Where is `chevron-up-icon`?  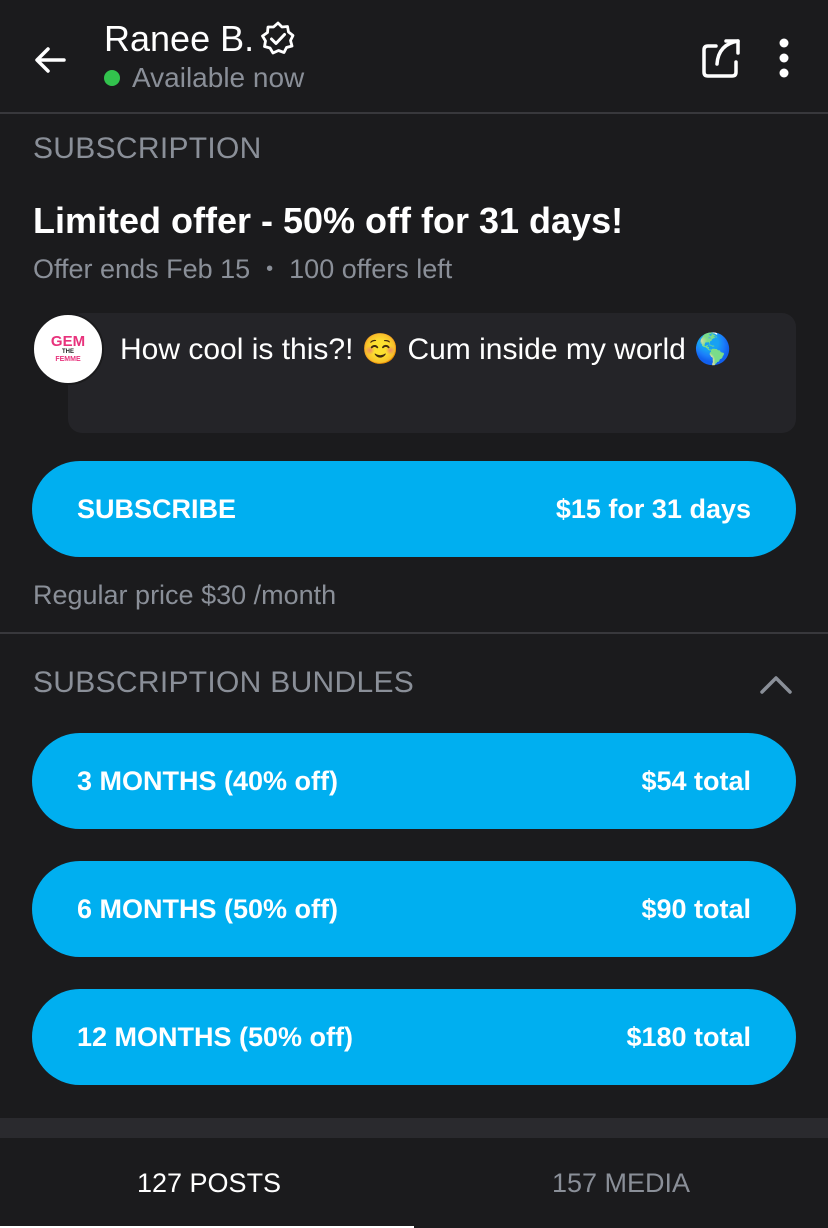 chevron-up-icon is located at coordinates (776, 684).